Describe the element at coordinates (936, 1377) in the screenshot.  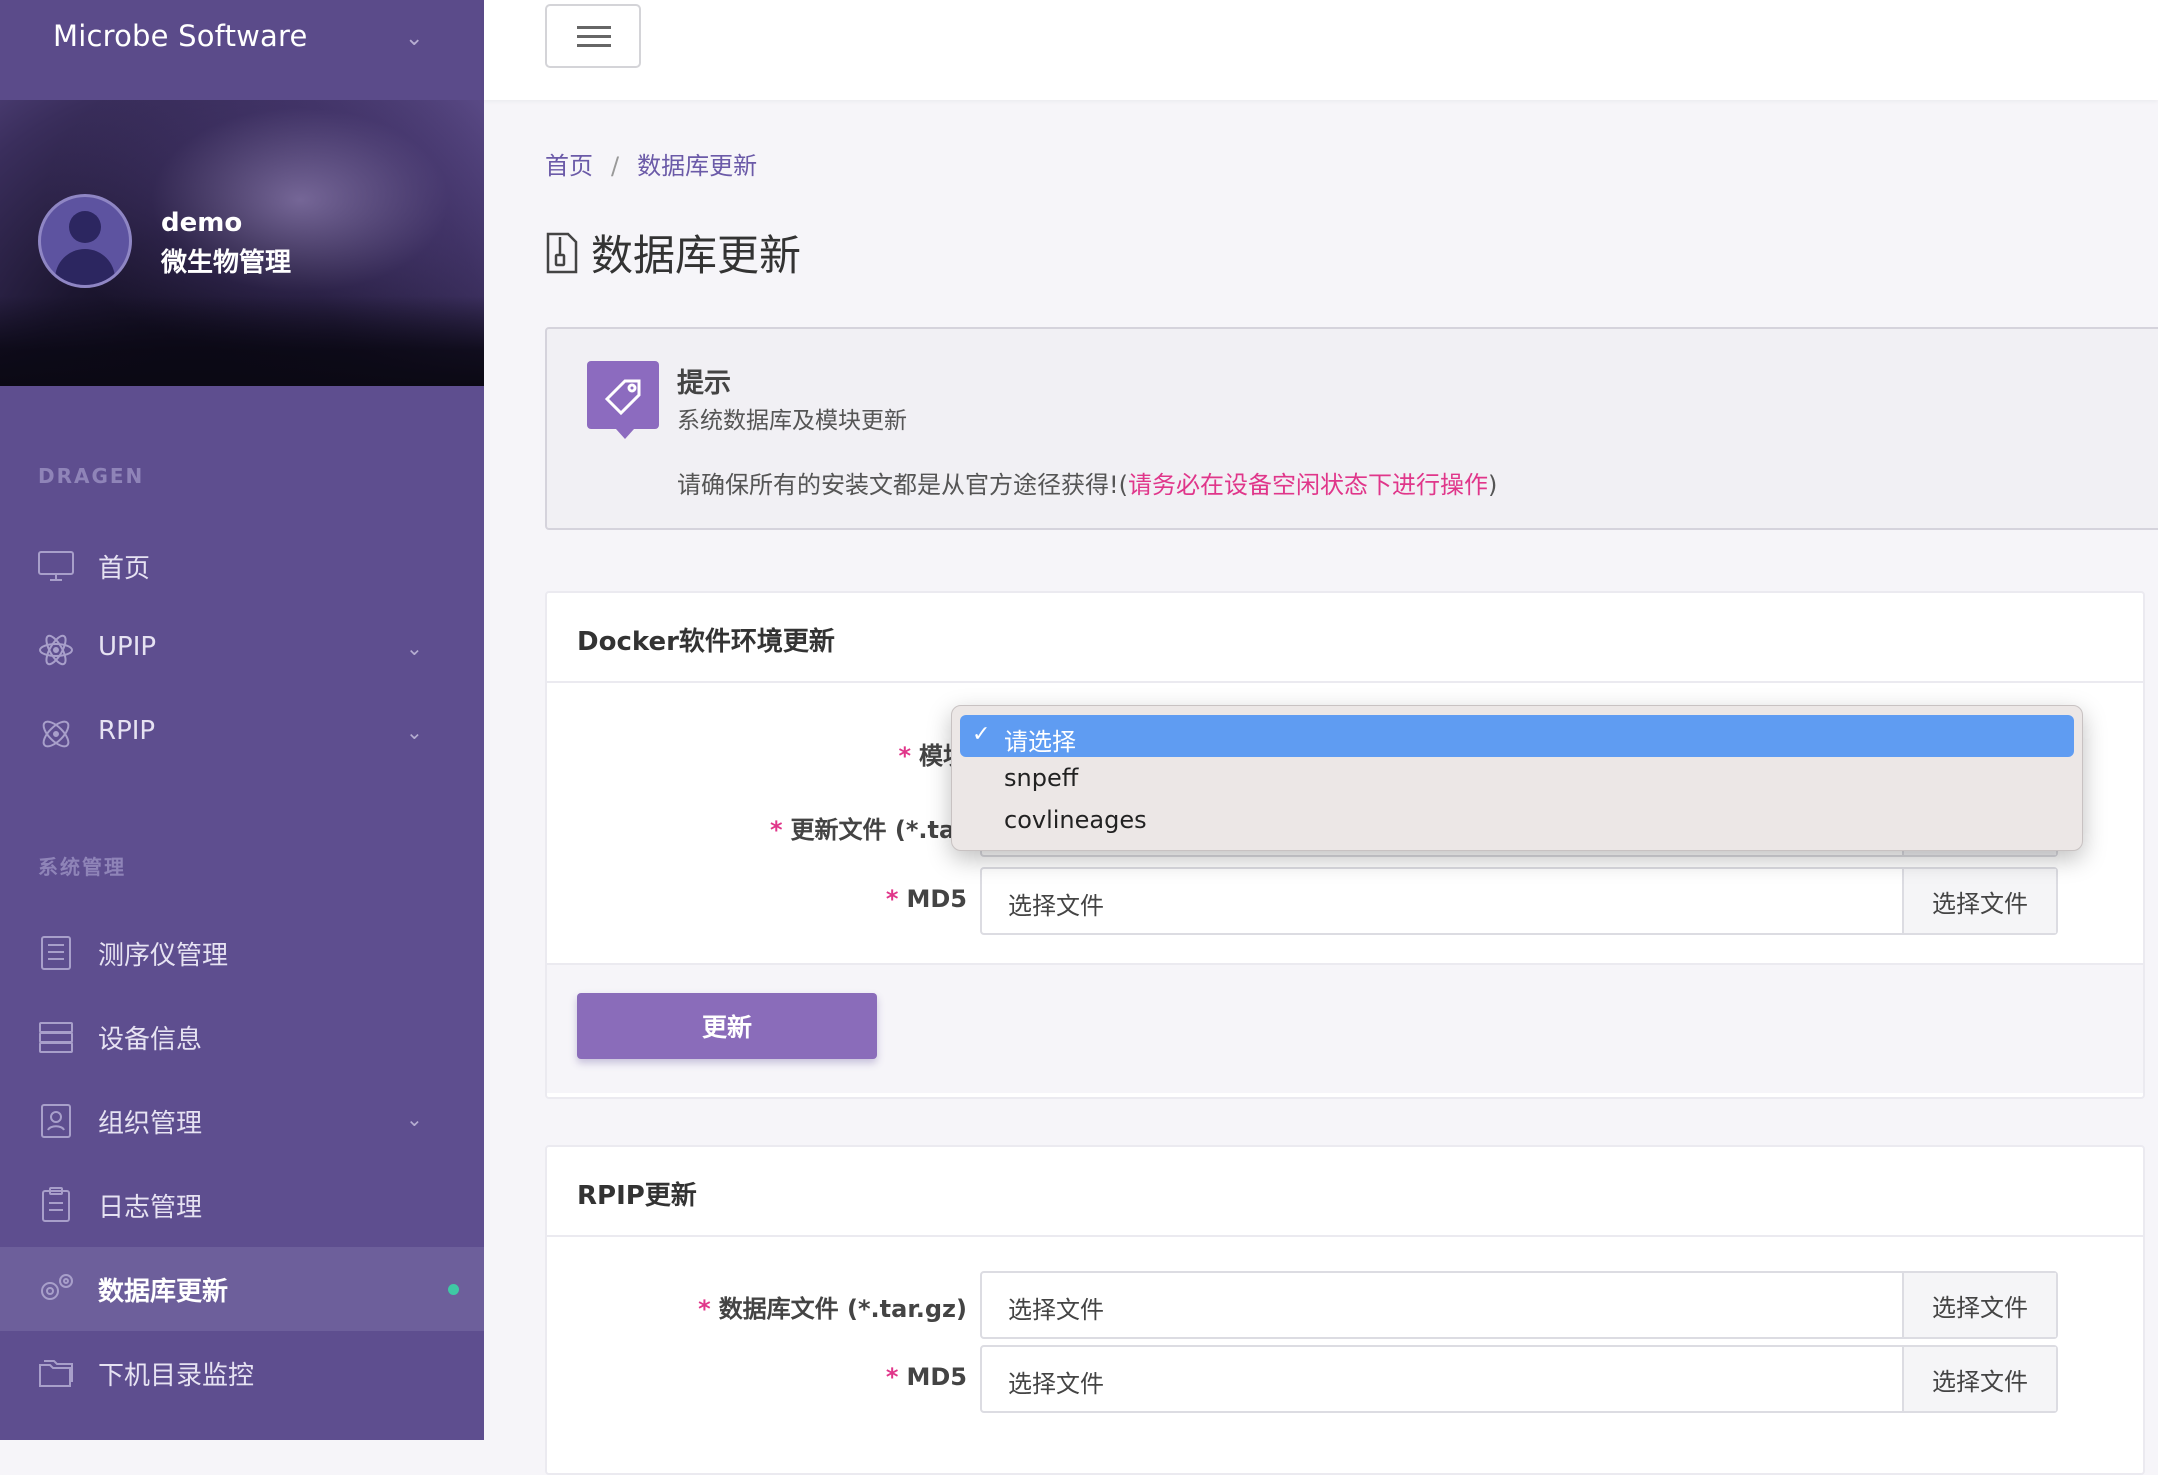
I see `rpip-md5-label-text: MD5` at that location.